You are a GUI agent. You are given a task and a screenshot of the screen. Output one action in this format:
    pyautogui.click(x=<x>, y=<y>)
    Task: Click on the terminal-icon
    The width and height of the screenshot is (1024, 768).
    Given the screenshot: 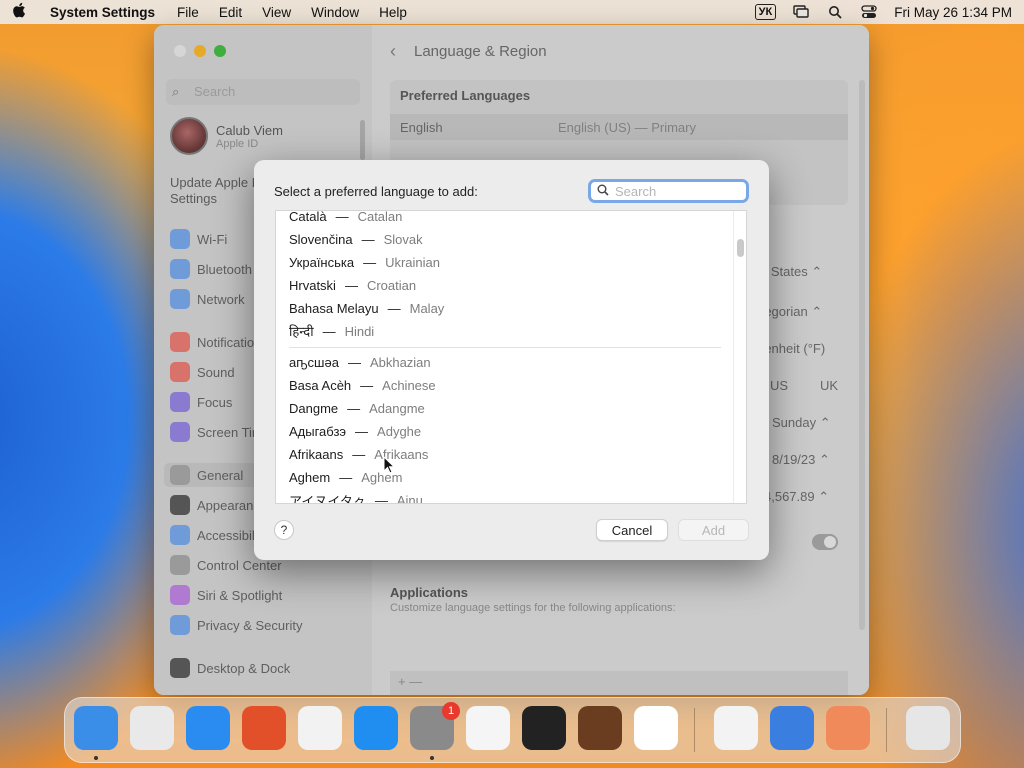 What is the action you would take?
    pyautogui.click(x=544, y=728)
    